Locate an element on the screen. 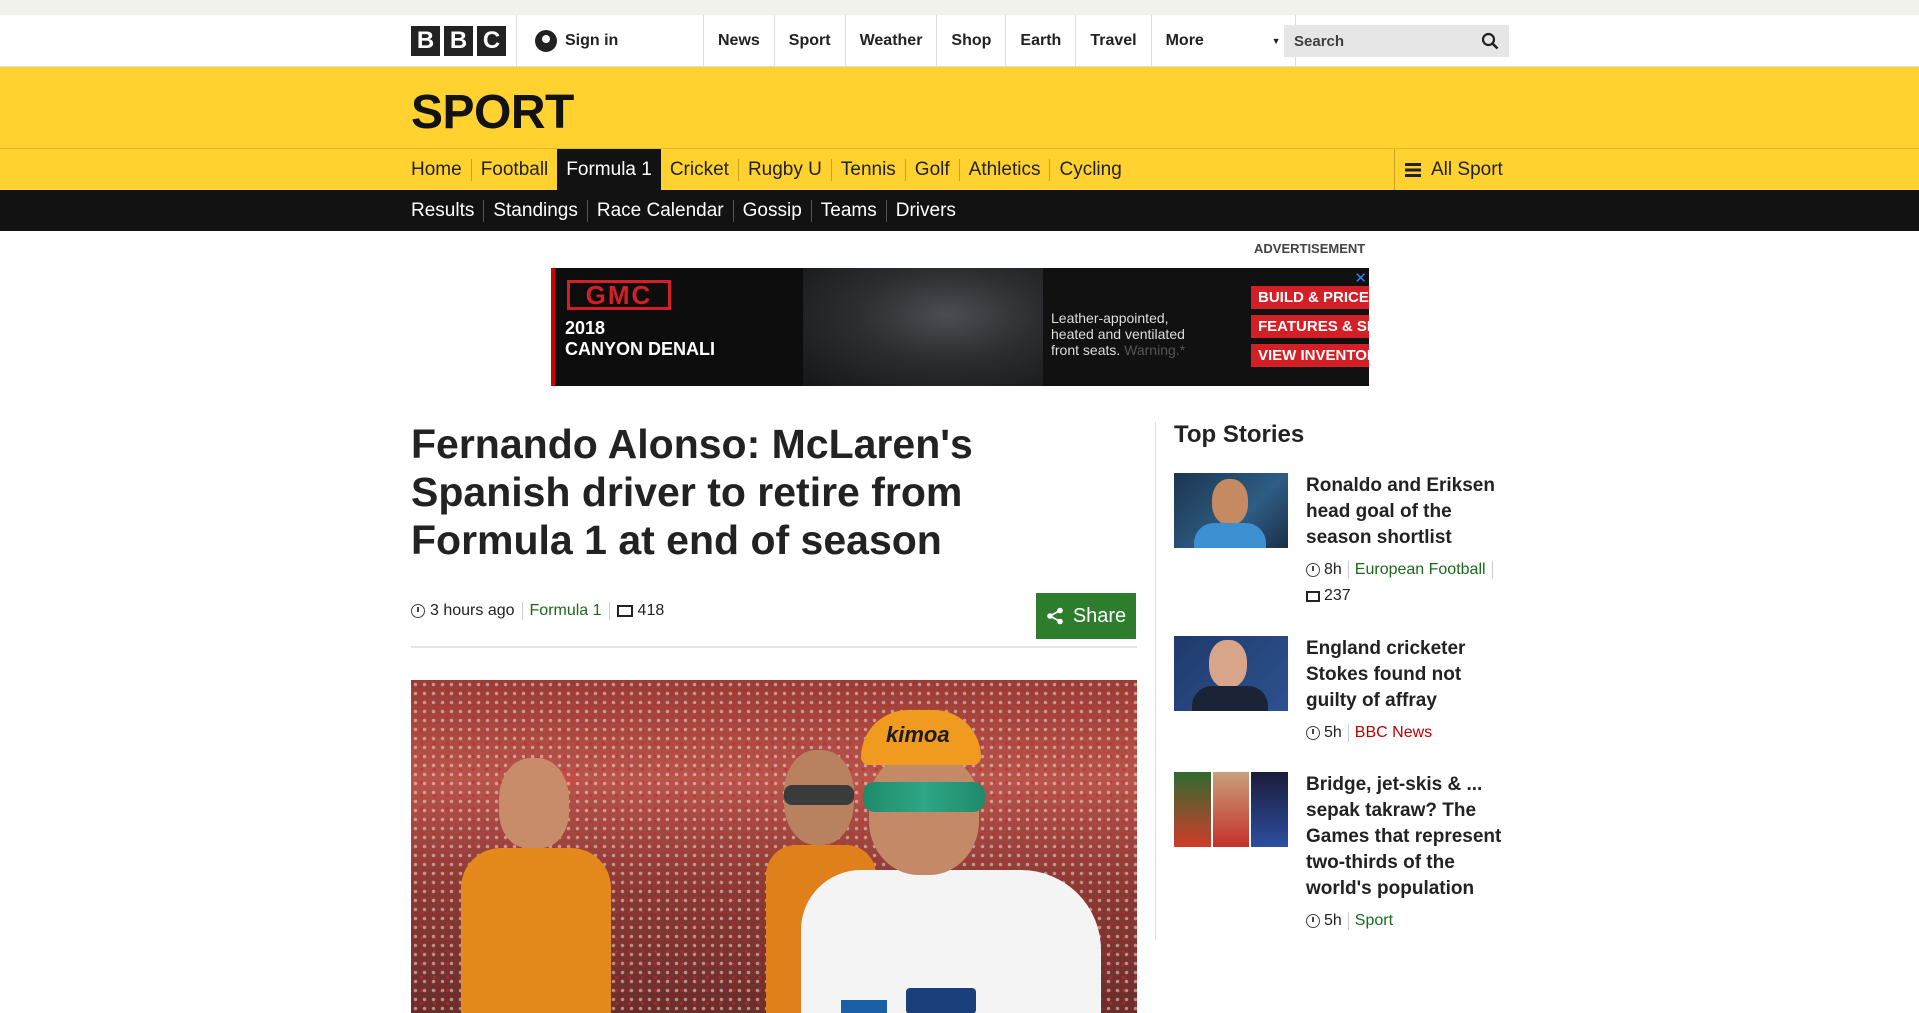 The image size is (1919, 1013). story-meta: 8h European Football 237 is located at coordinates (1410, 583).